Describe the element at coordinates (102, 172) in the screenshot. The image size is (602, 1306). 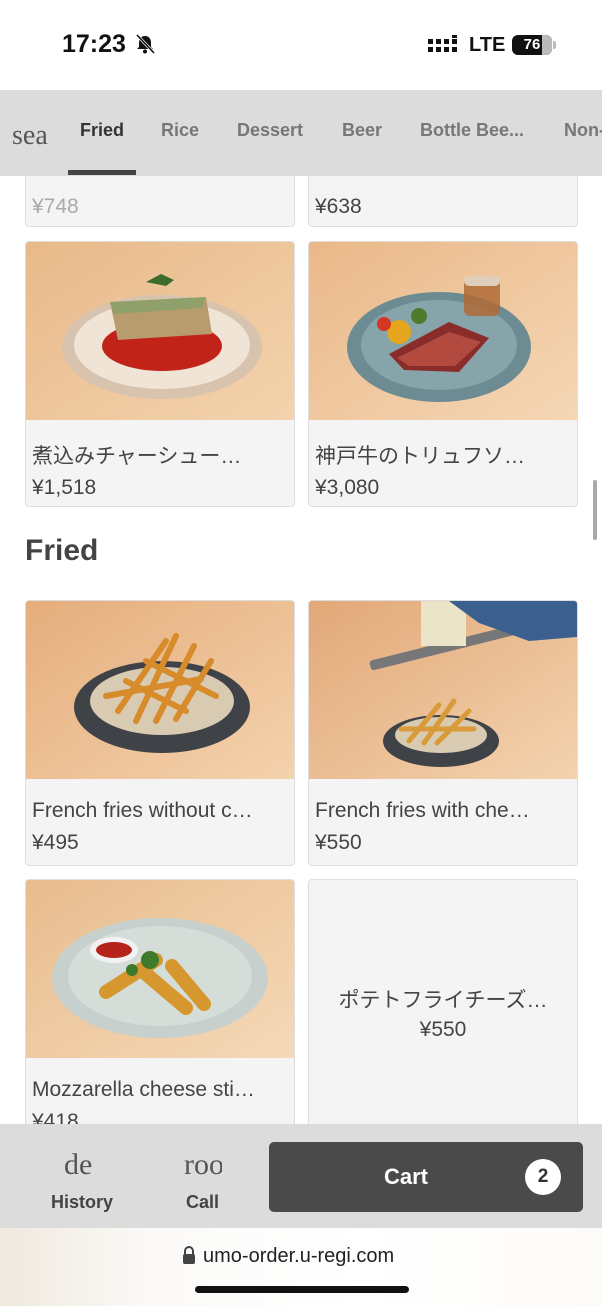
I see `active-tab-underline` at that location.